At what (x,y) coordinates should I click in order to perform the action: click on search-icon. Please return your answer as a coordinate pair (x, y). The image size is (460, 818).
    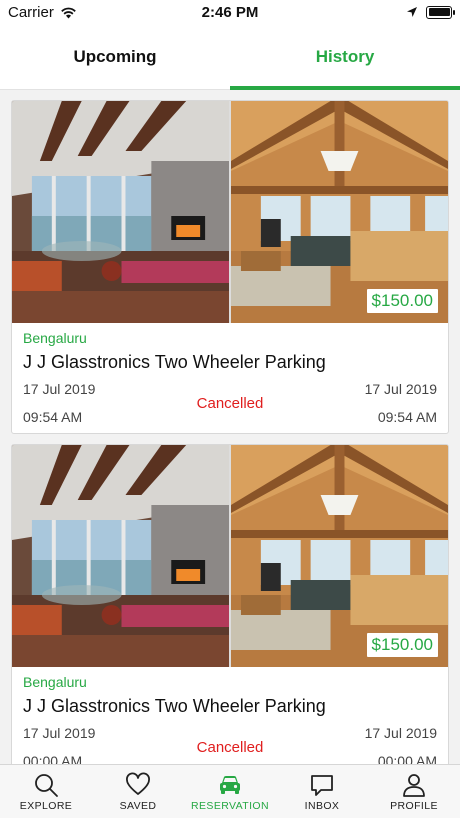
    Looking at the image, I should click on (46, 785).